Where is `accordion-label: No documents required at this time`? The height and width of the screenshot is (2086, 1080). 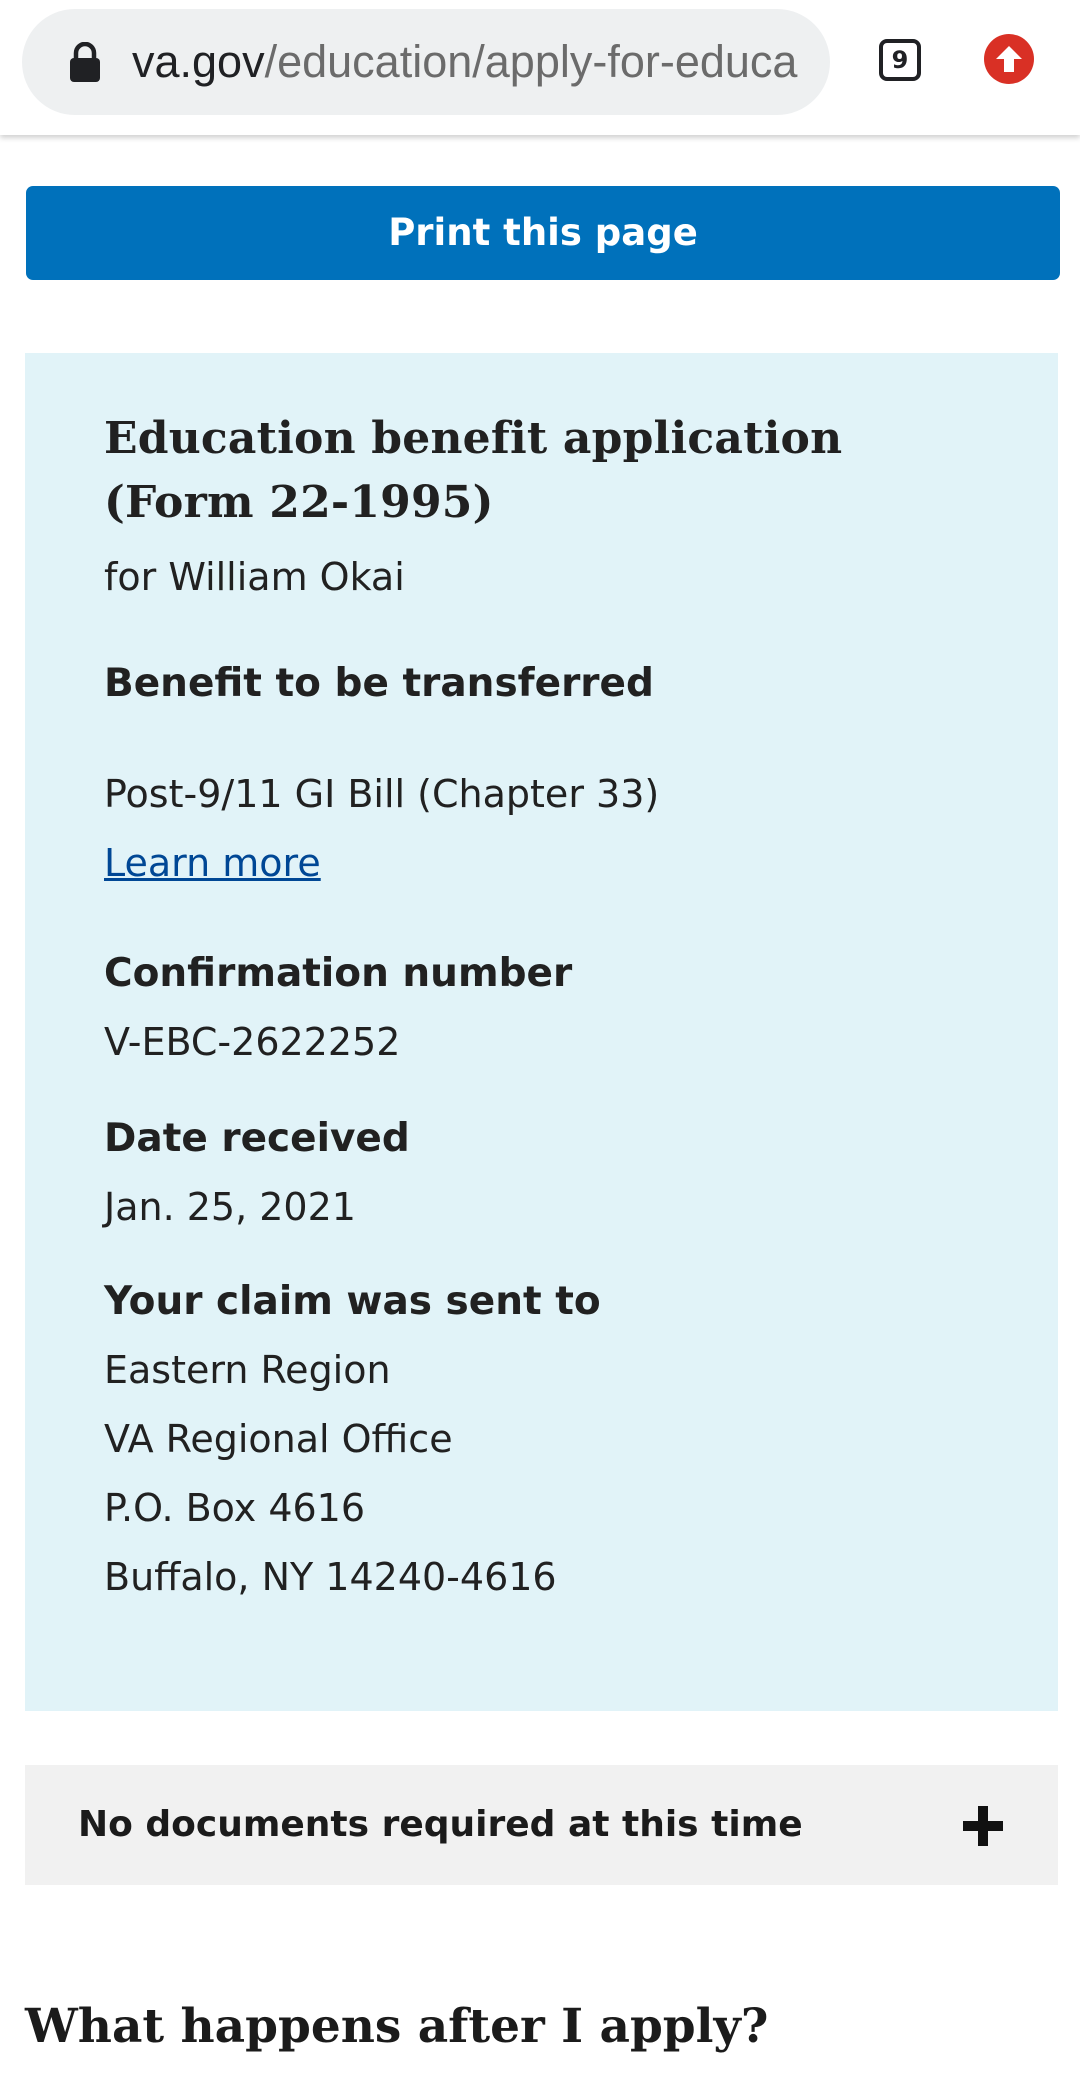
accordion-label: No documents required at this time is located at coordinates (440, 1824).